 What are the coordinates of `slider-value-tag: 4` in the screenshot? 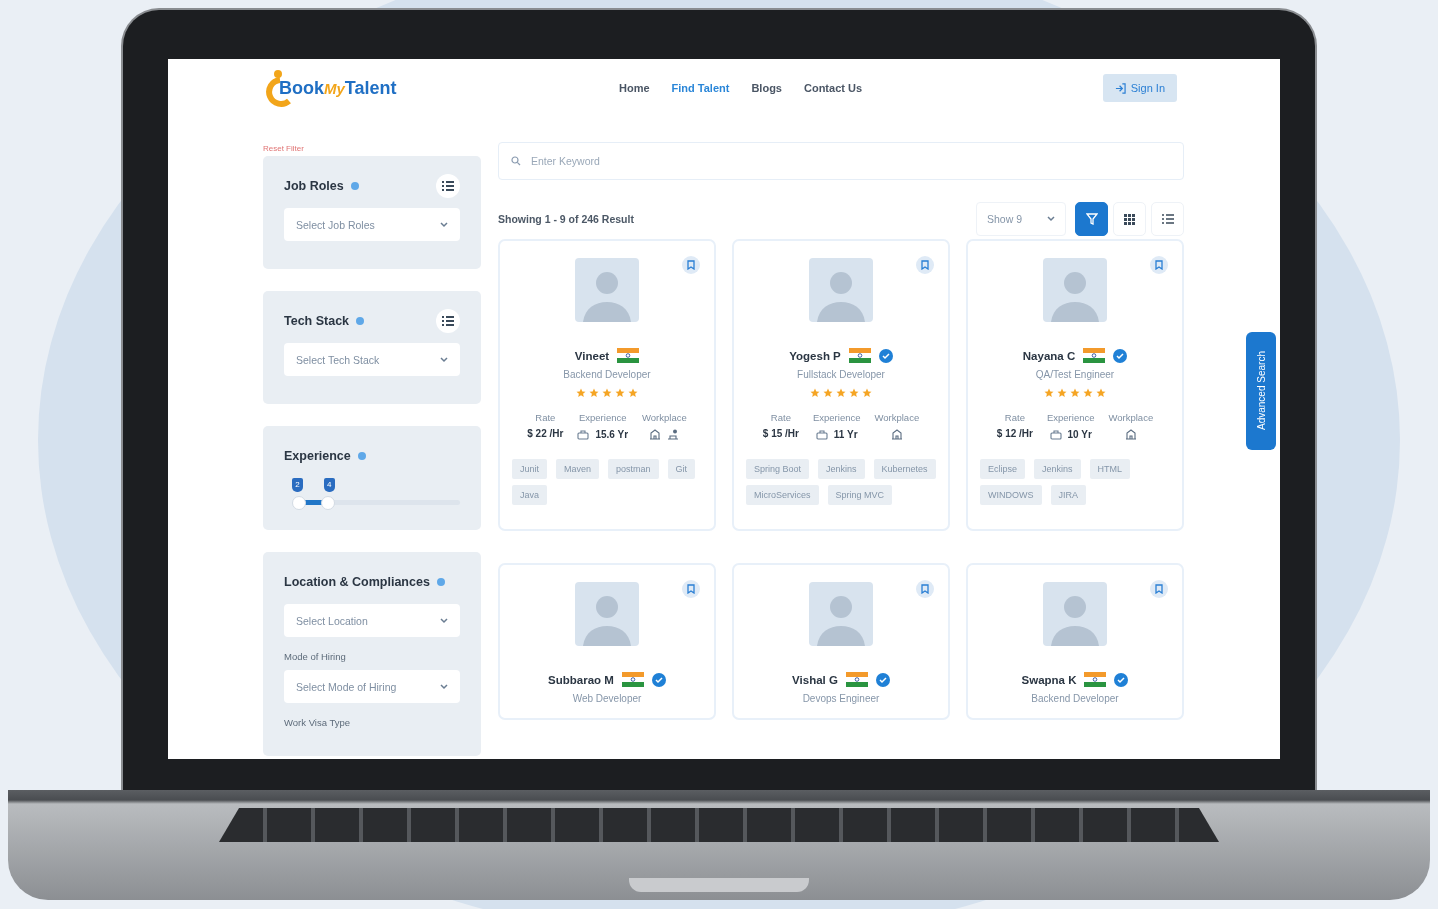 It's located at (329, 485).